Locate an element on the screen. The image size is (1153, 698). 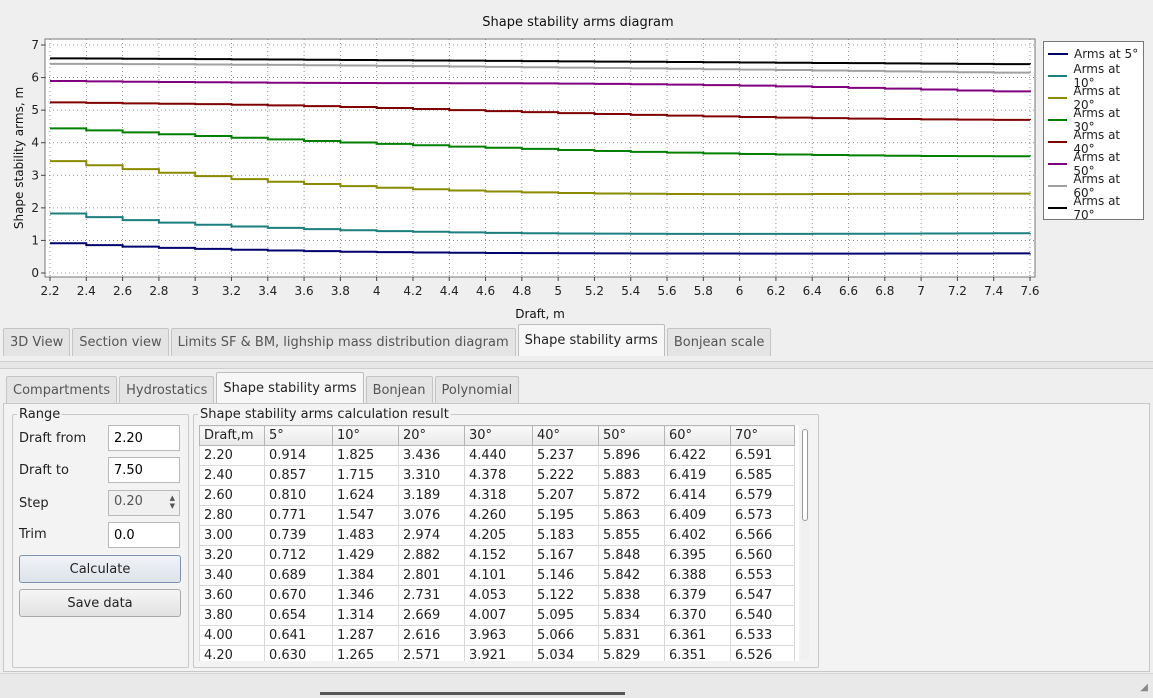
main-tab-0: 3D View is located at coordinates (37, 342).